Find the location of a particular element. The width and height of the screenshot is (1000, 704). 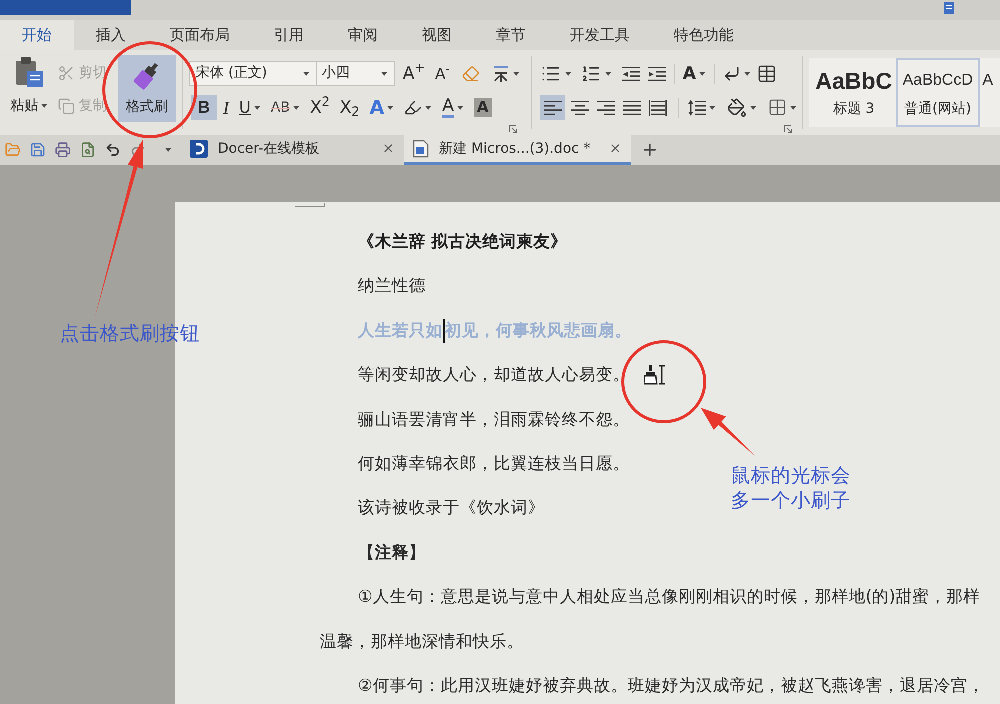

annotation-icon is located at coordinates (501, 73).